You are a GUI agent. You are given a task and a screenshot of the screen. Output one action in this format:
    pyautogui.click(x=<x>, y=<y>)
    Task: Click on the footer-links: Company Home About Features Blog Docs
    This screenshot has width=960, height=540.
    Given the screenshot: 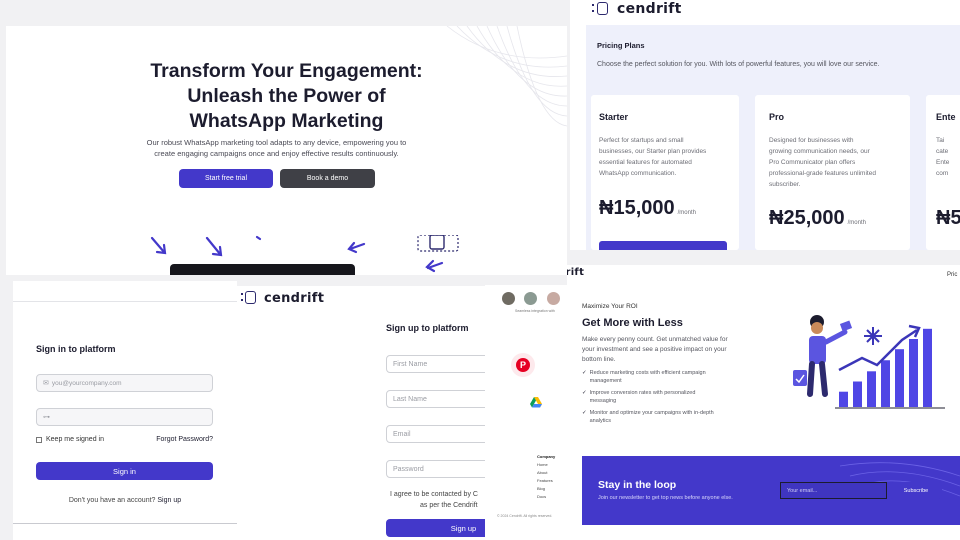 What is the action you would take?
    pyautogui.click(x=546, y=477)
    